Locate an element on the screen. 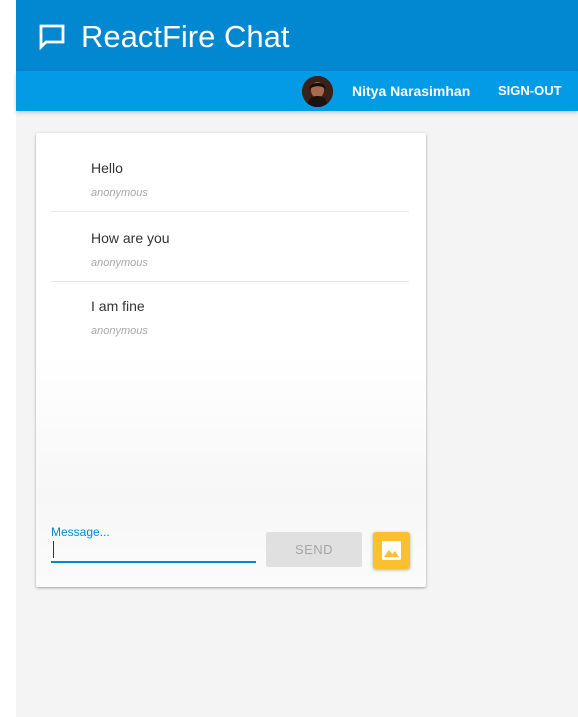 Image resolution: width=578 pixels, height=717 pixels. message-text: How are you is located at coordinates (130, 238).